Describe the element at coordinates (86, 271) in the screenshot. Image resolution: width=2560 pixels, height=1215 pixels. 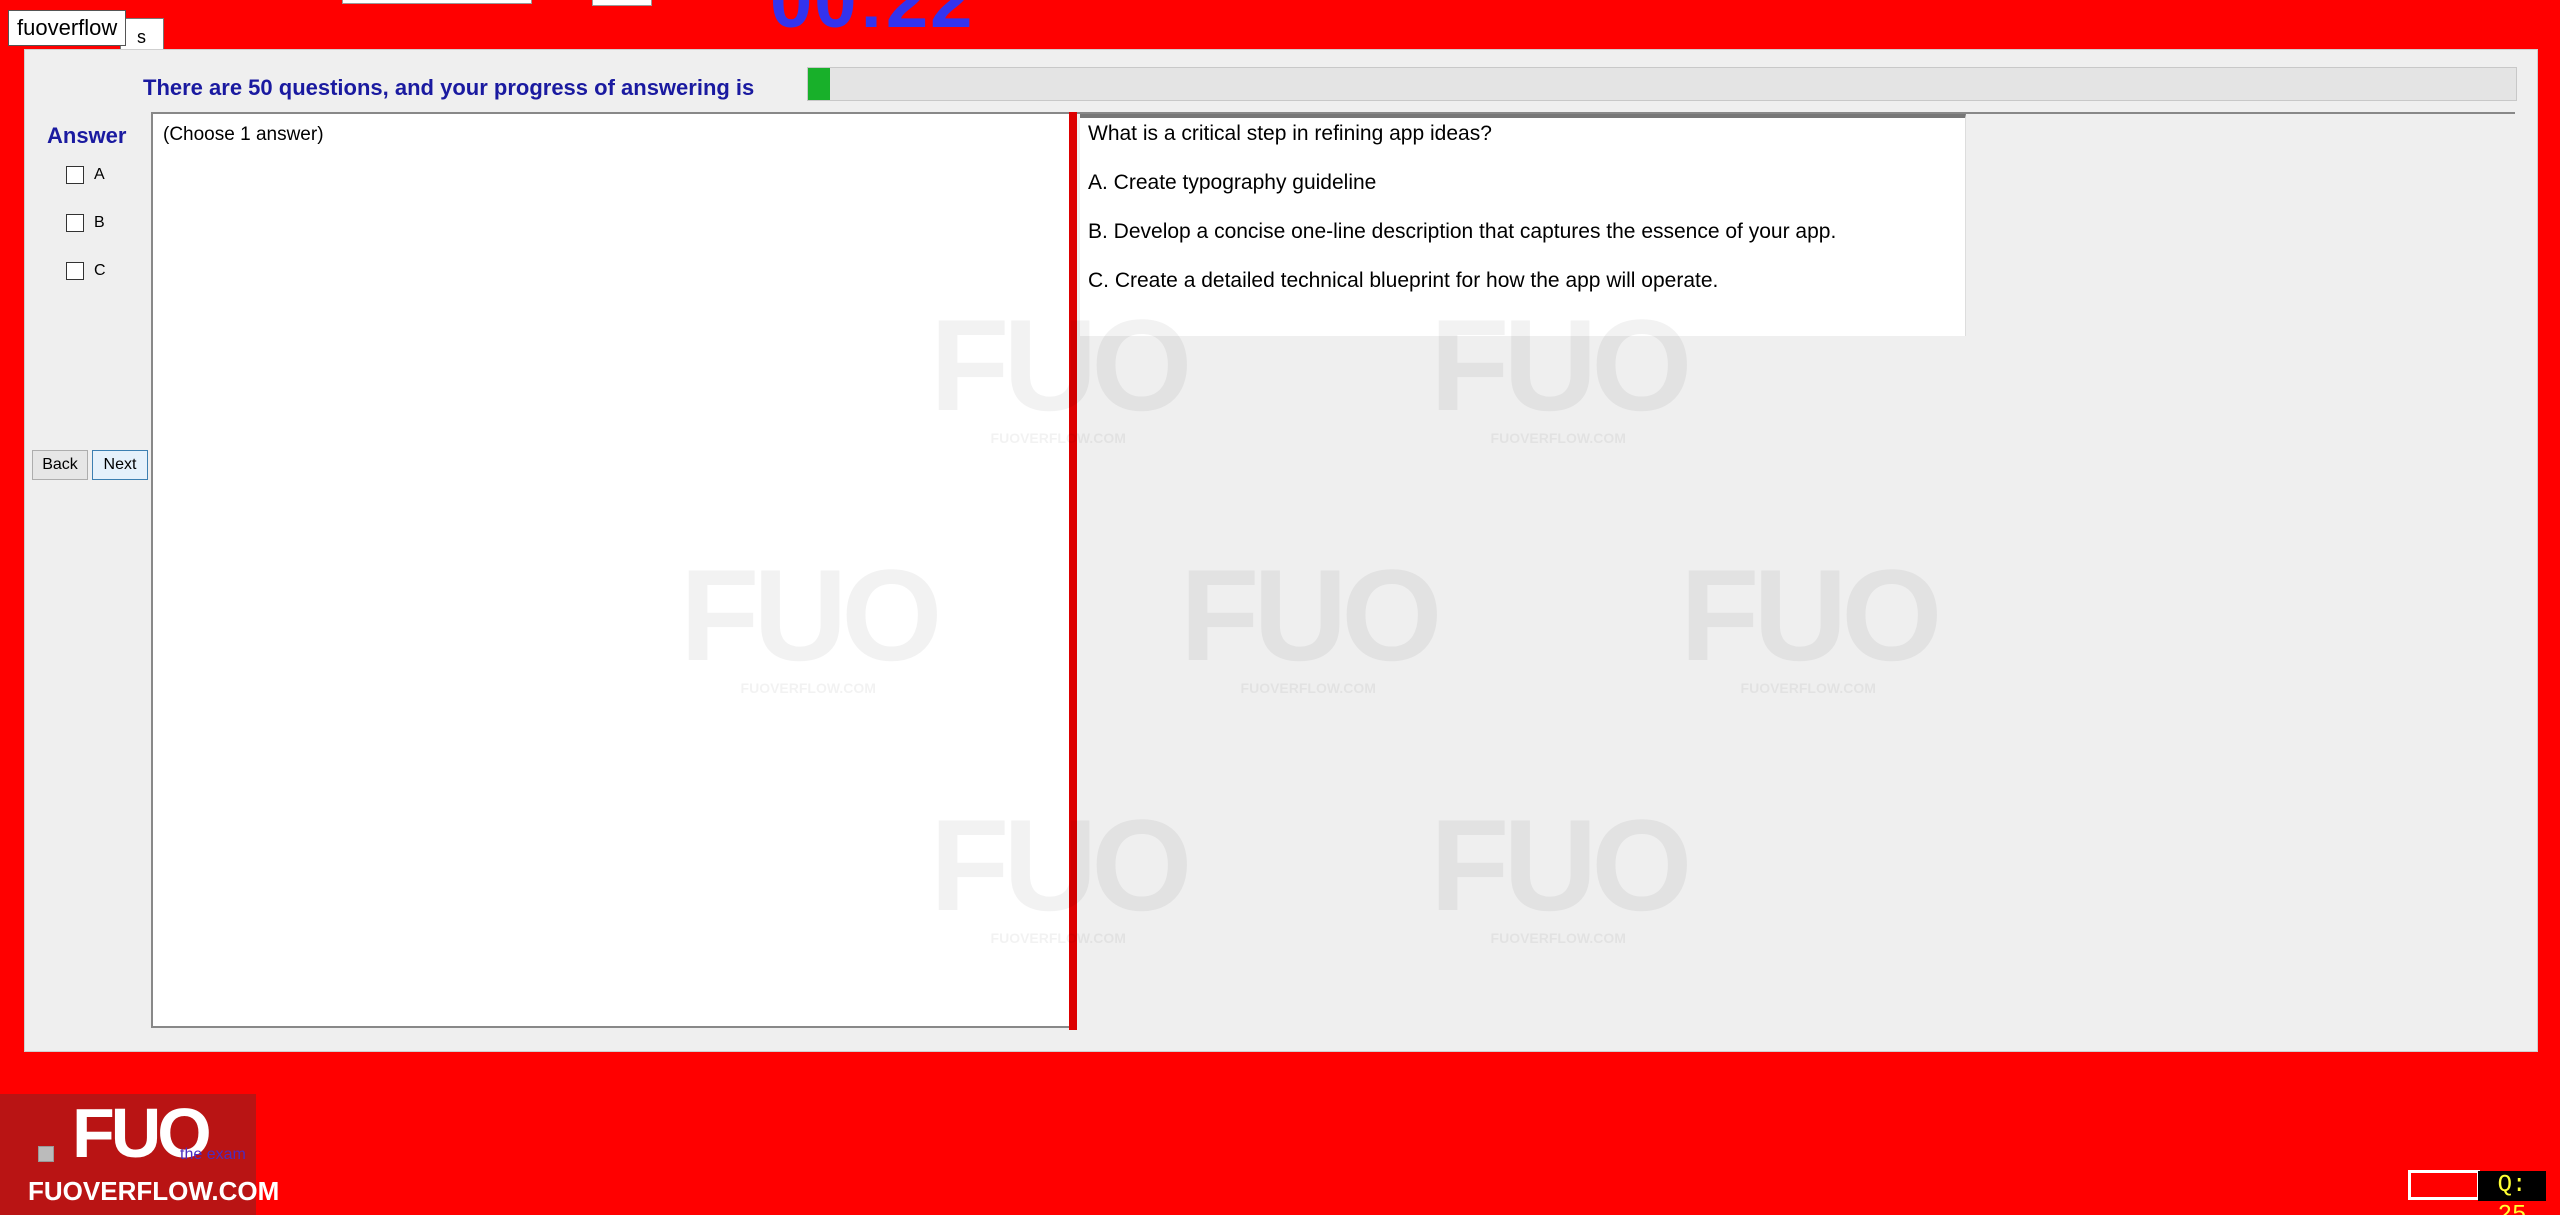
I see `answer-option-c: C` at that location.